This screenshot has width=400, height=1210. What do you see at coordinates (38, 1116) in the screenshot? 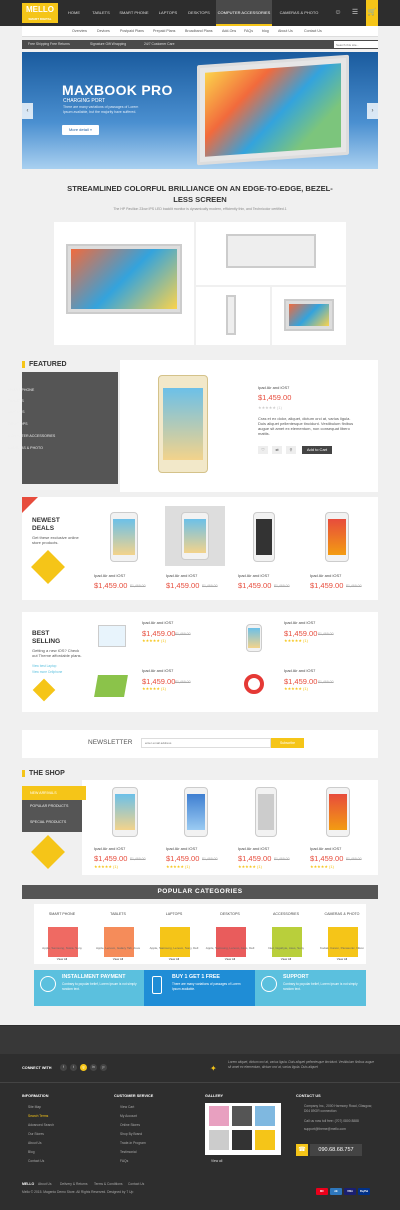
I see `footer-link: Search Terms` at bounding box center [38, 1116].